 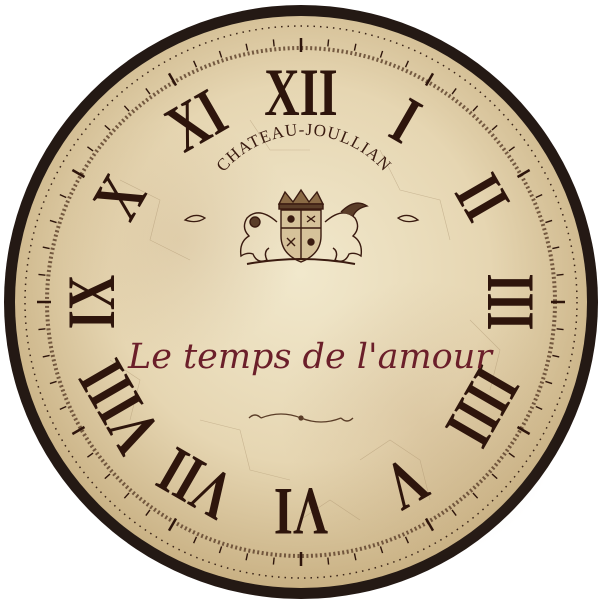 What do you see at coordinates (91, 302) in the screenshot?
I see `hour-numeral: IX` at bounding box center [91, 302].